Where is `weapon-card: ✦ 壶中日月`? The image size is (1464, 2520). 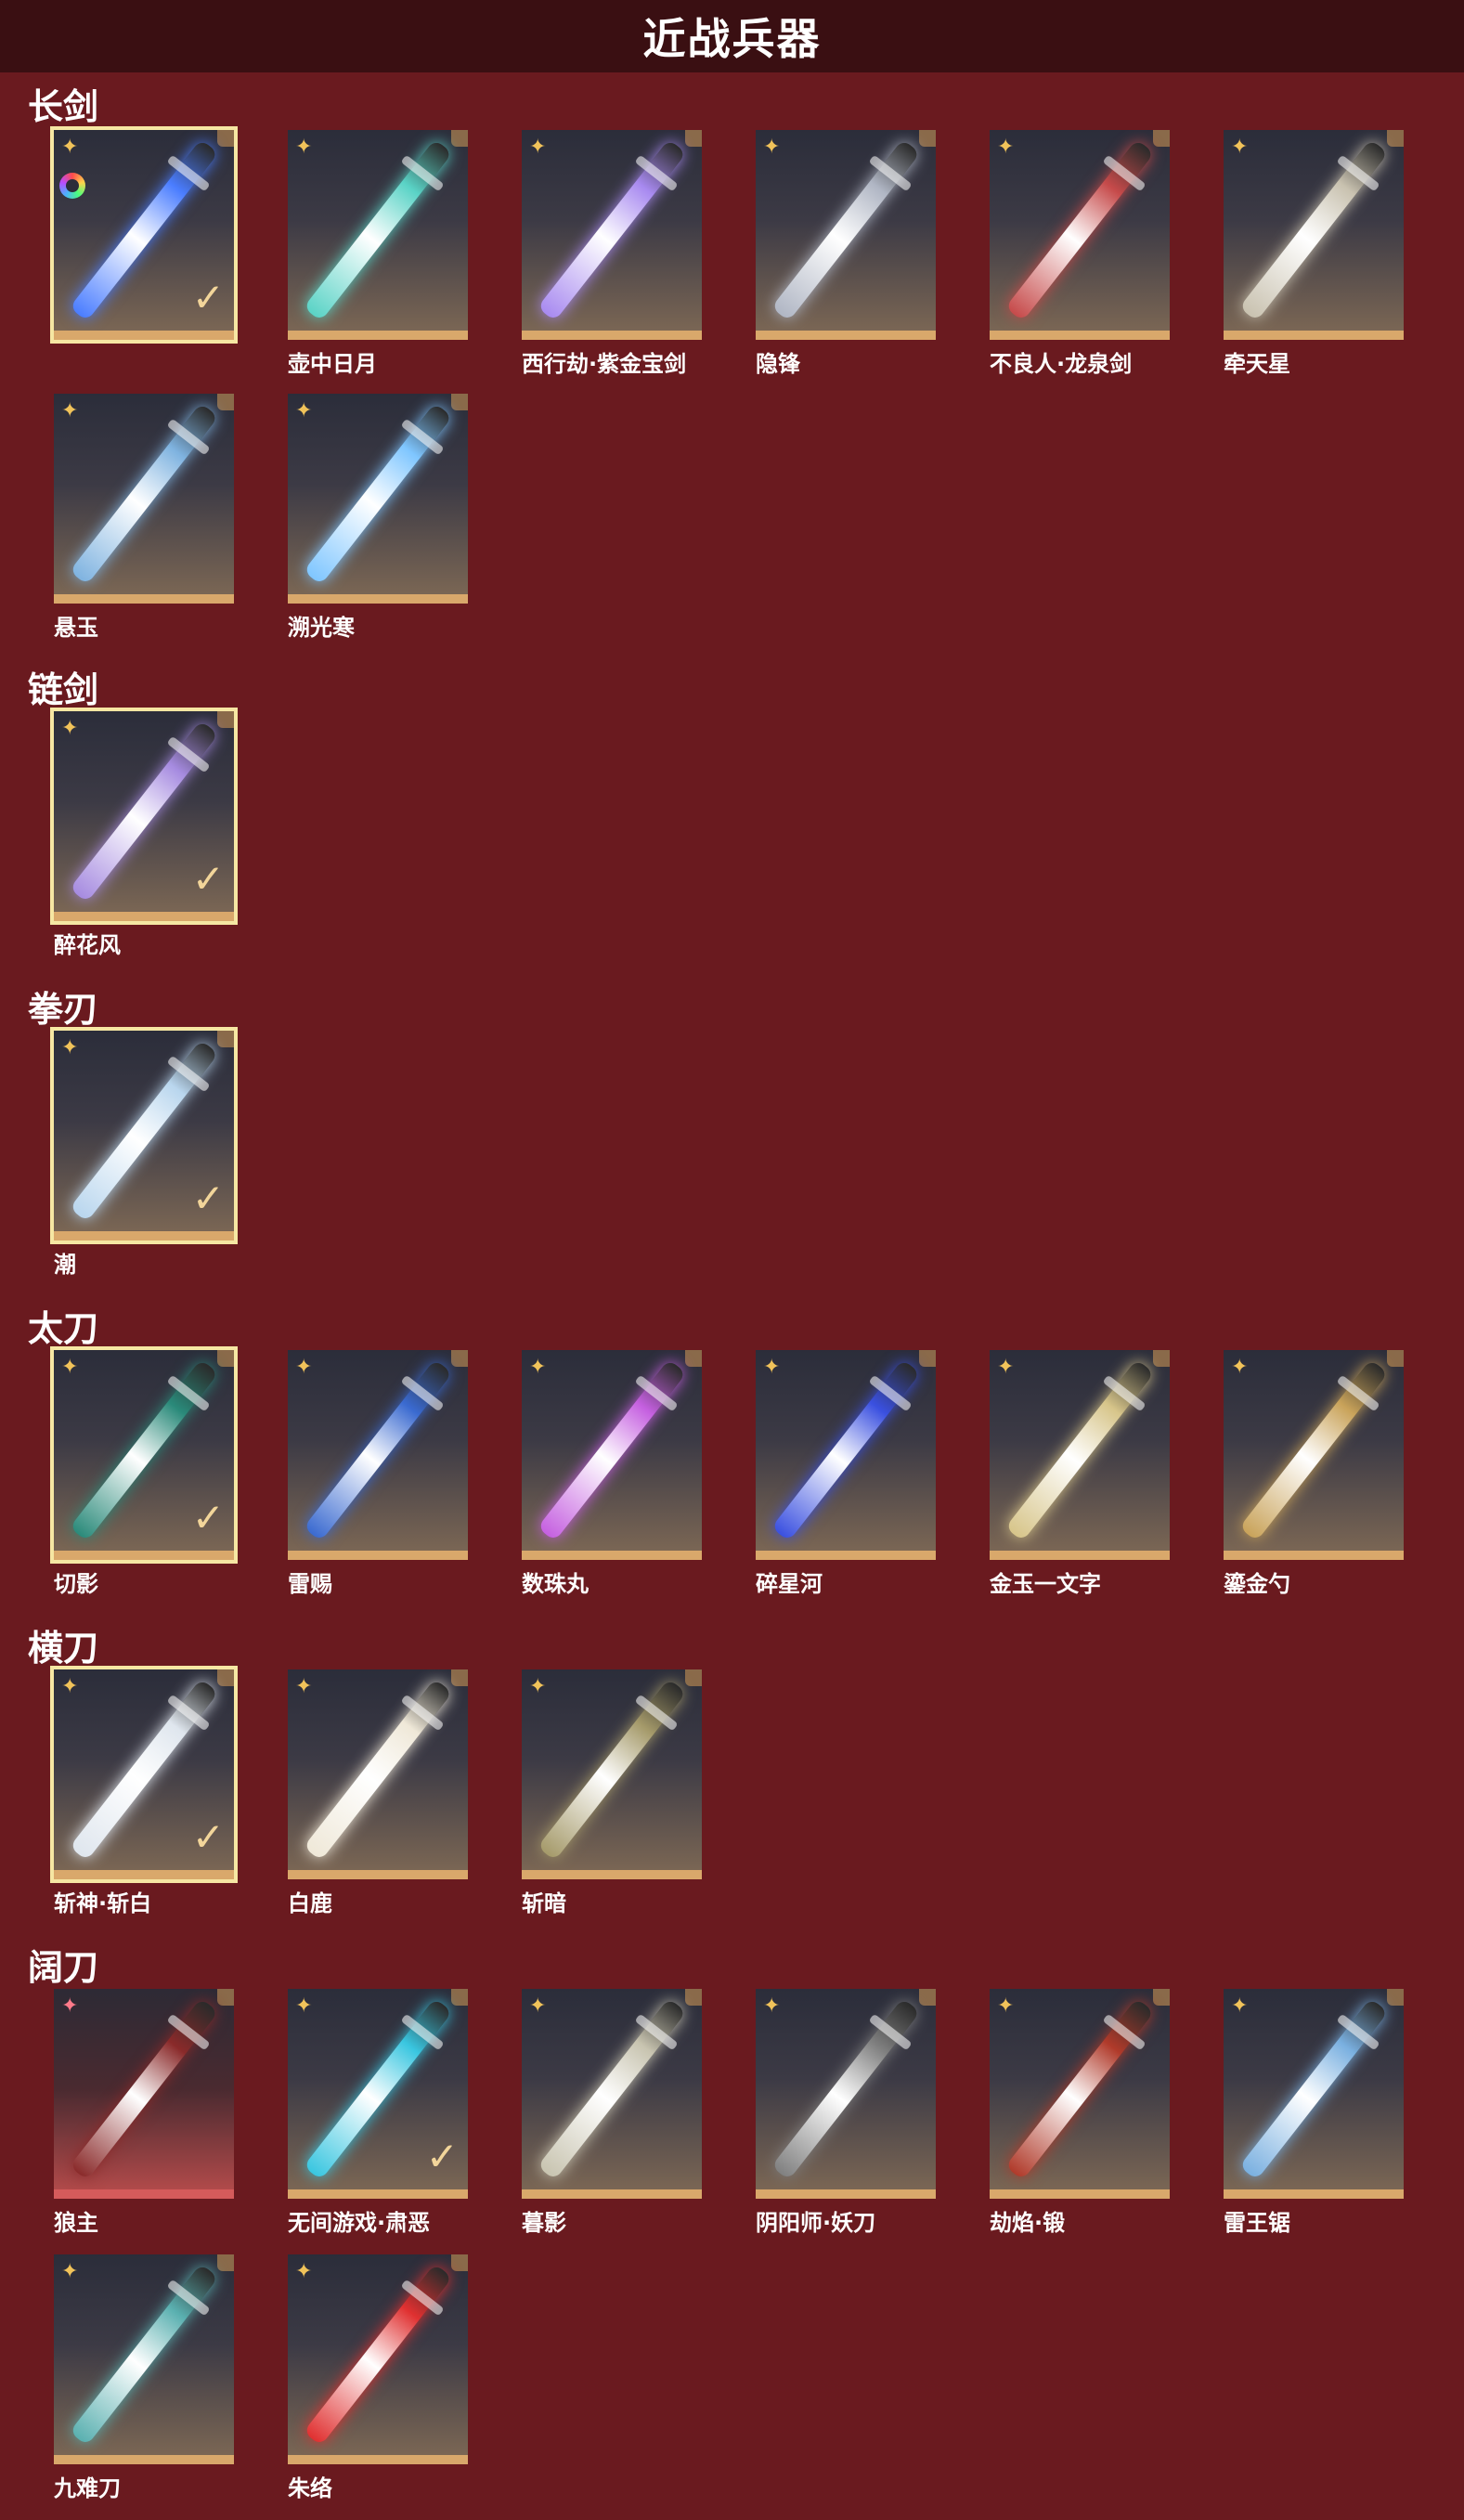 weapon-card: ✦ 壶中日月 is located at coordinates (378, 253).